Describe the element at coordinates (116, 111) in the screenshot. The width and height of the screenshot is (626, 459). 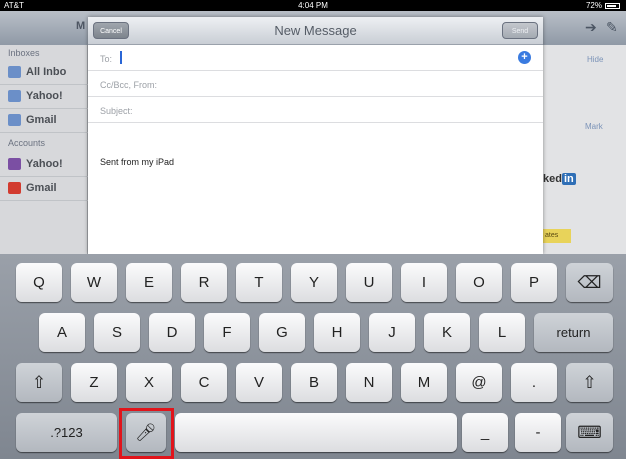
I see `subject-label: Subject:` at that location.